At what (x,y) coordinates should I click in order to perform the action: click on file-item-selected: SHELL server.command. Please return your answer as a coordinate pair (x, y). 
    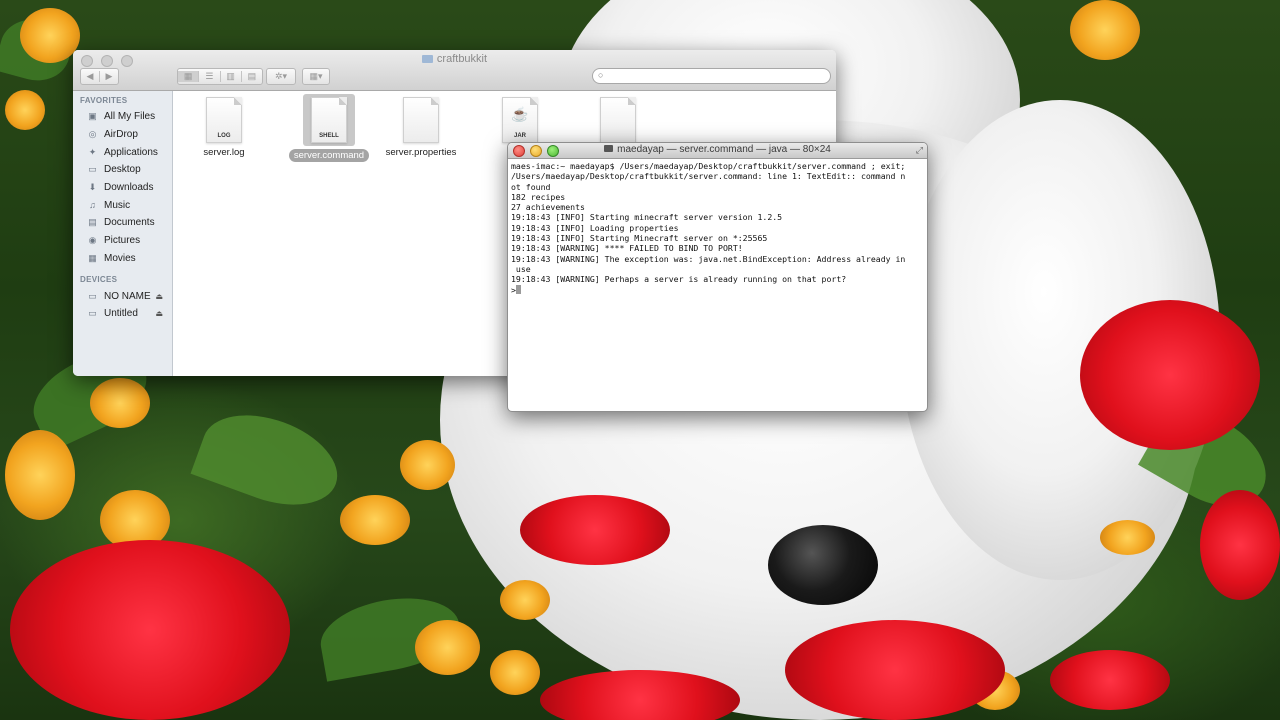
    Looking at the image, I should click on (329, 128).